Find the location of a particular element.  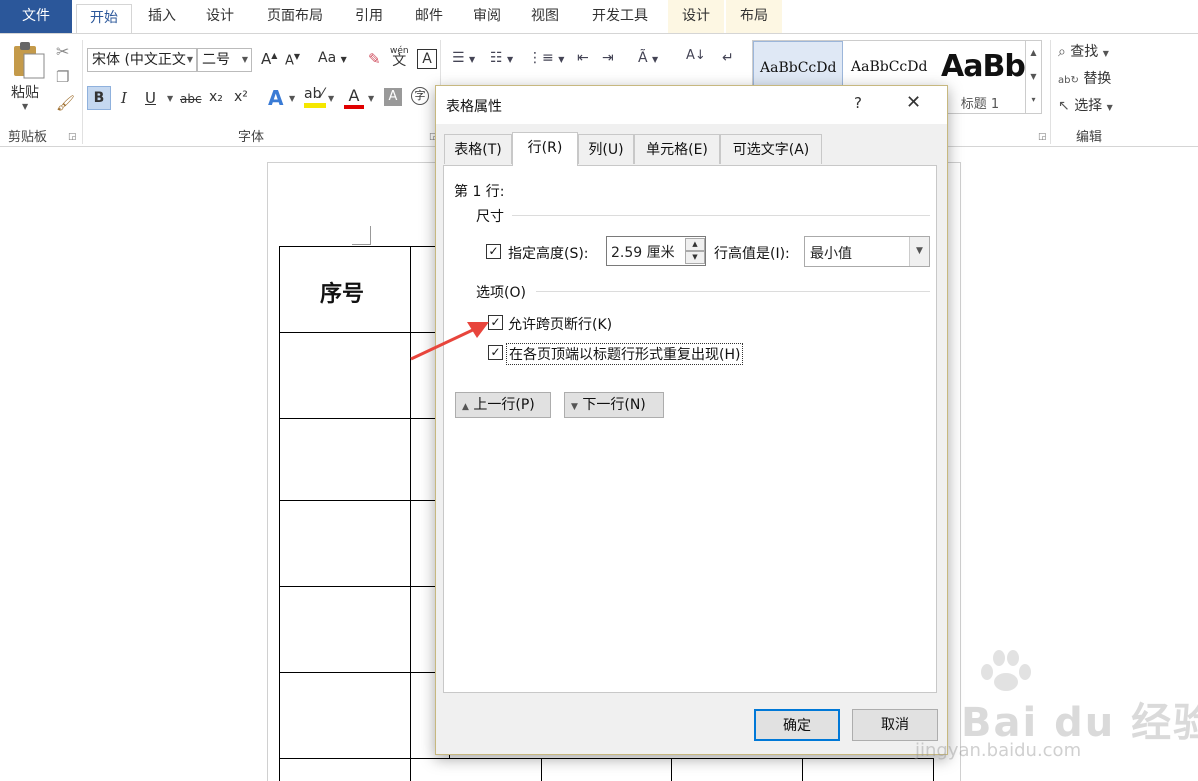

numbering-icon: ☷ ▼ is located at coordinates (501, 58).